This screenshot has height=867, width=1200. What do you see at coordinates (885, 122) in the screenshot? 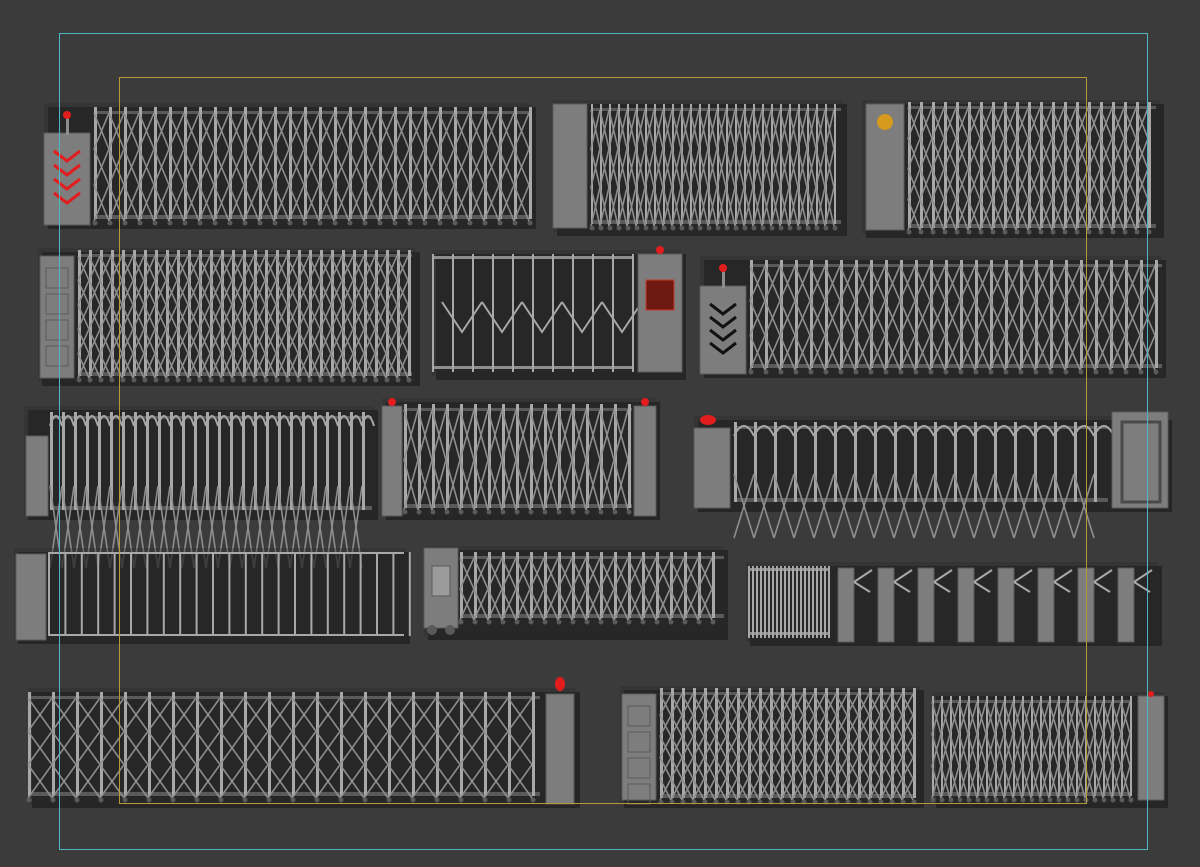
I see `amber-lamp-icon` at bounding box center [885, 122].